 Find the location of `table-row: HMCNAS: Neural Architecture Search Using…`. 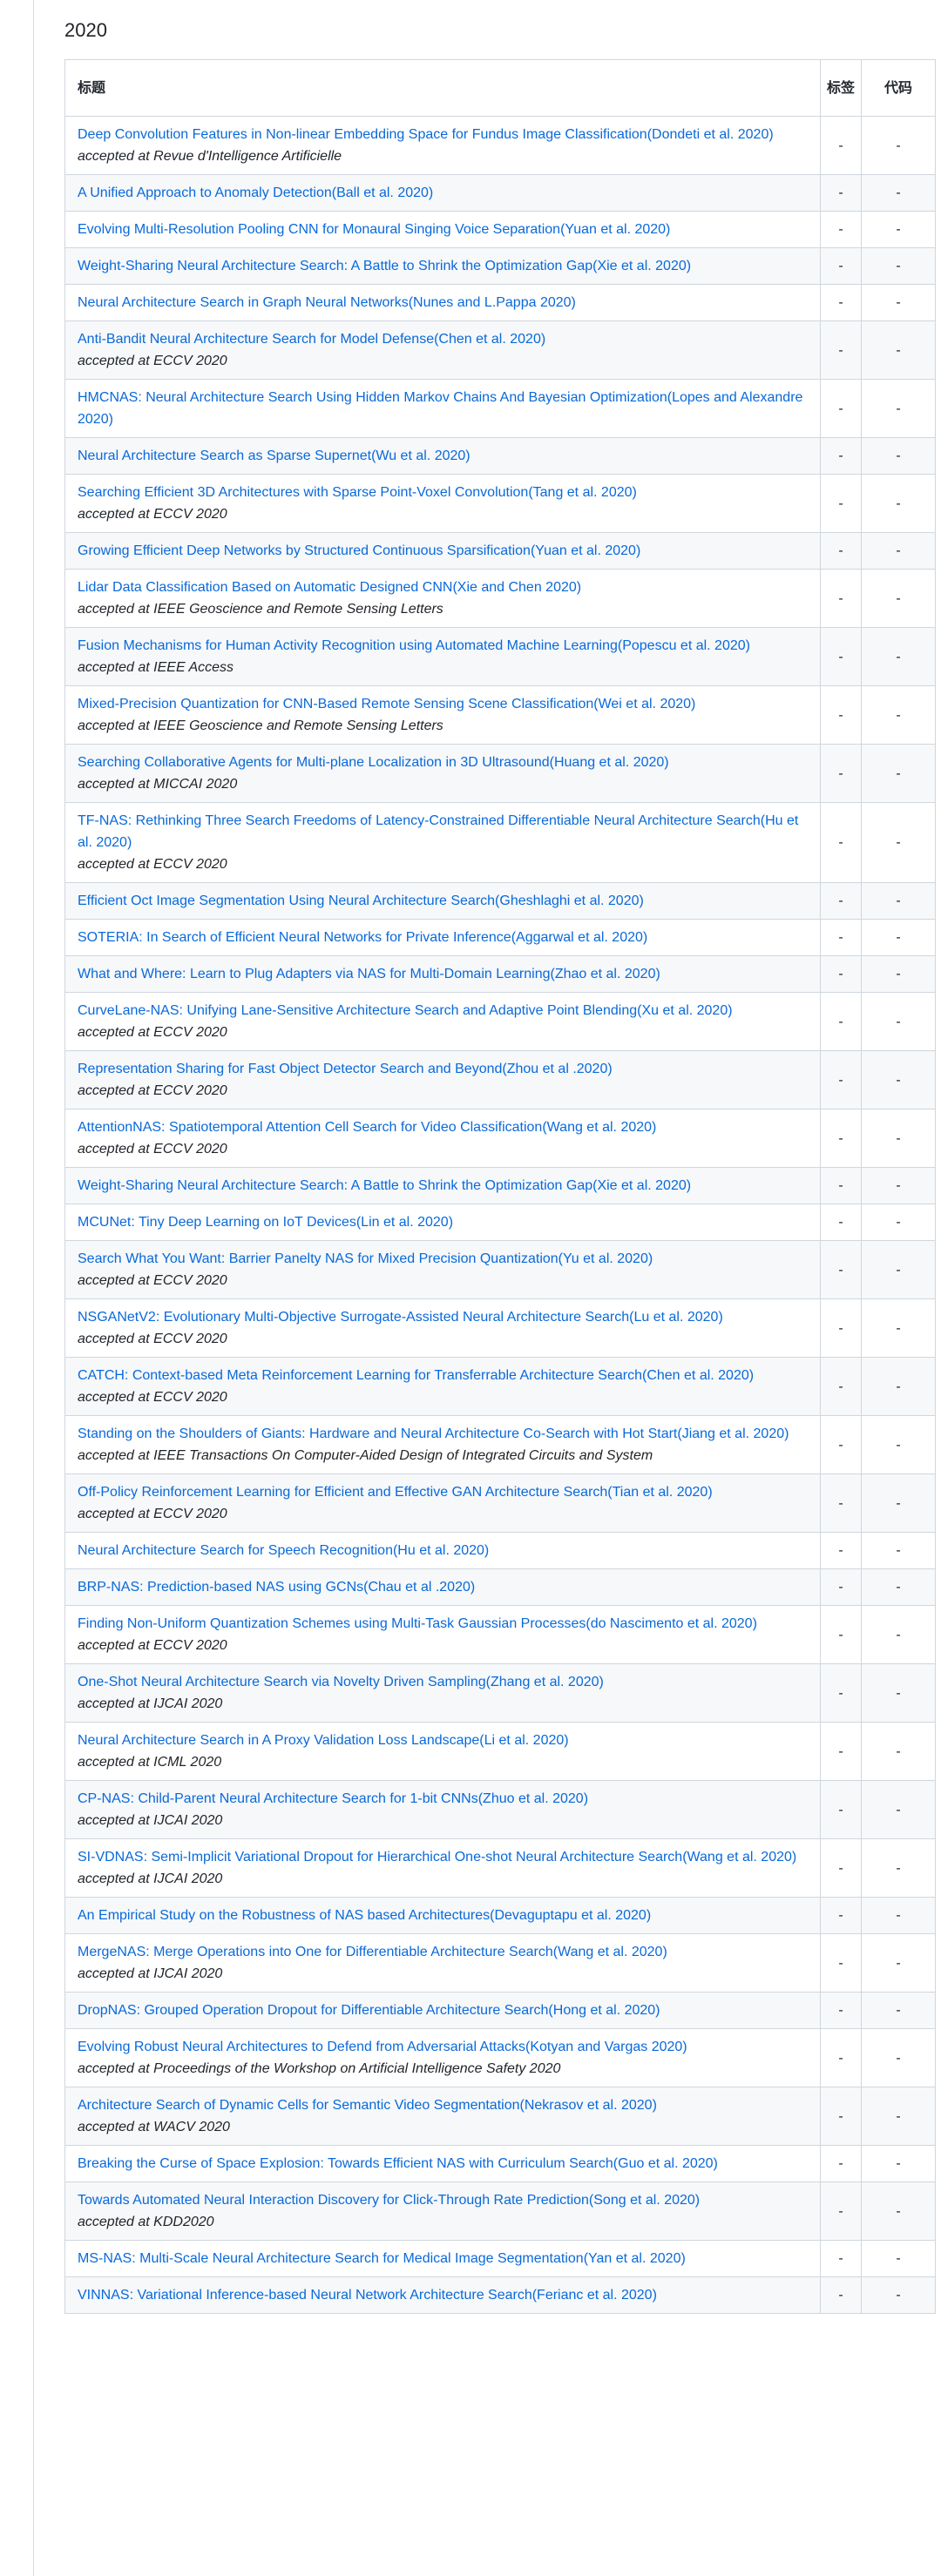

table-row: HMCNAS: Neural Architecture Search Using… is located at coordinates (500, 409).